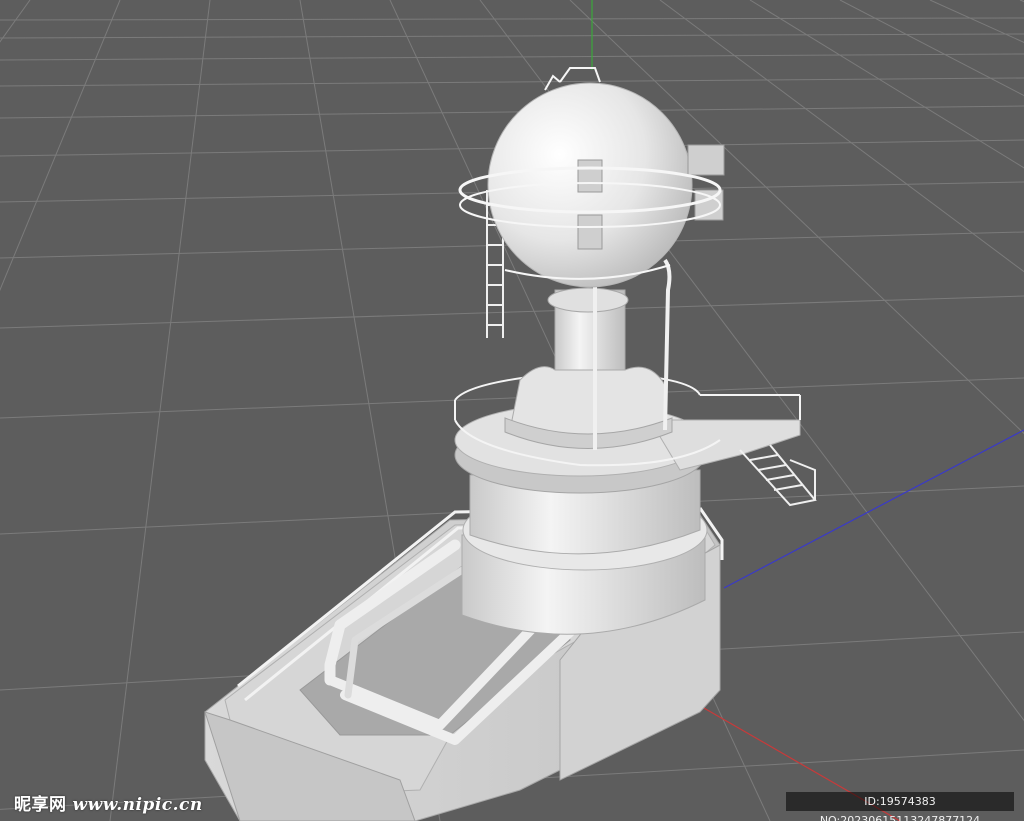 The height and width of the screenshot is (821, 1024). I want to click on neck-flange, so click(588, 300).